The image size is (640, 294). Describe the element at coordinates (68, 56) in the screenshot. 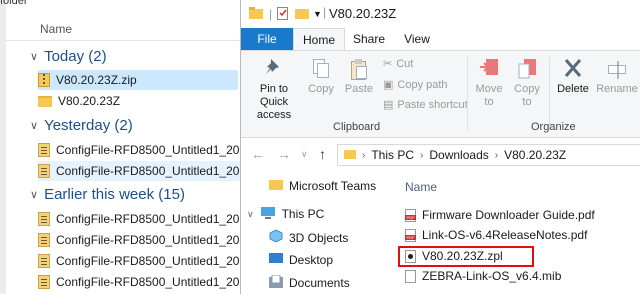

I see `group-header-today: ∨ Today (2)` at that location.